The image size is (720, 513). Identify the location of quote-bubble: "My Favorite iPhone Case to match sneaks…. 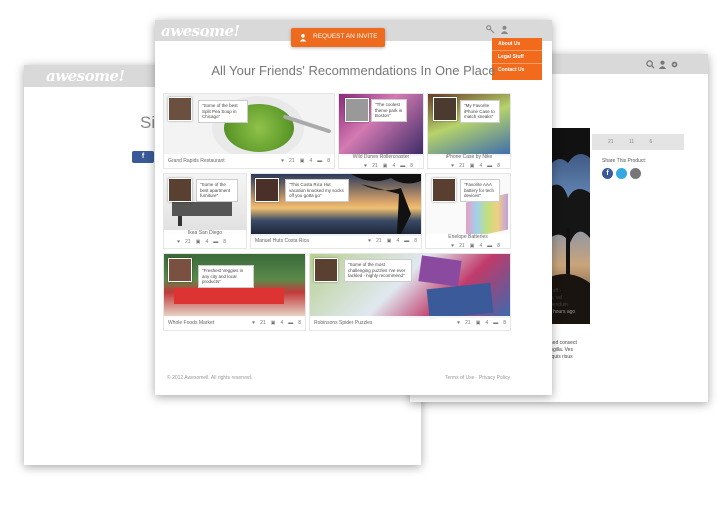
(480, 111).